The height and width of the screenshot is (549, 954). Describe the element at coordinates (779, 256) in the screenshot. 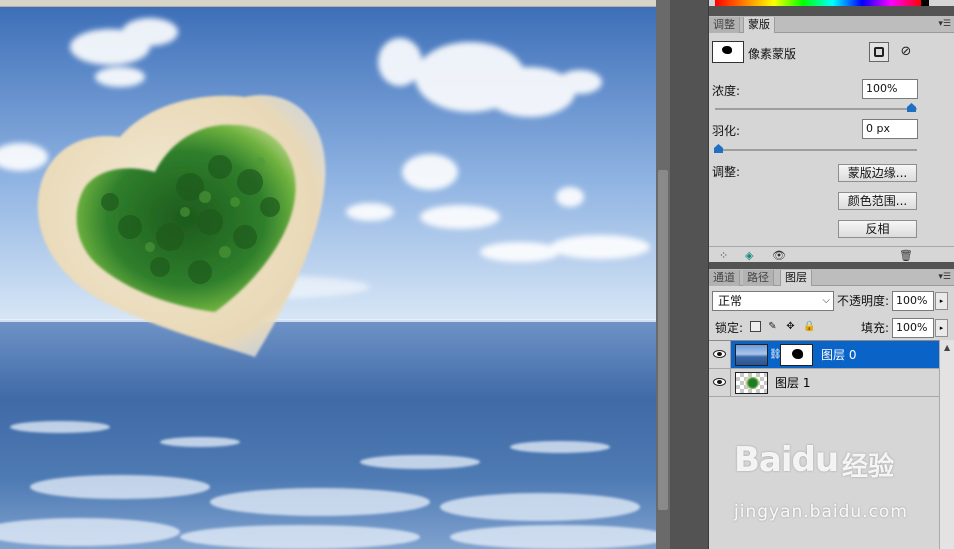

I see `eye-icon: 👁` at that location.